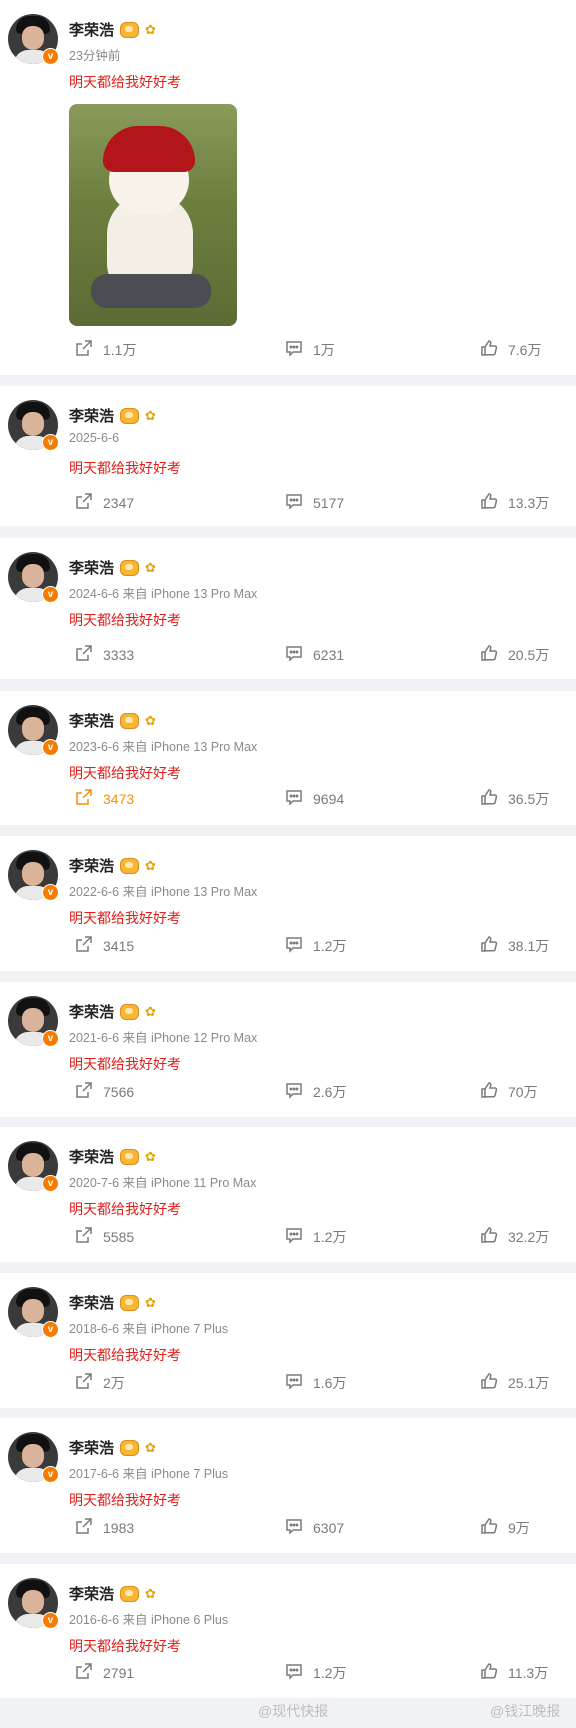 The height and width of the screenshot is (1728, 576). I want to click on like-count: 25.1万, so click(529, 1382).